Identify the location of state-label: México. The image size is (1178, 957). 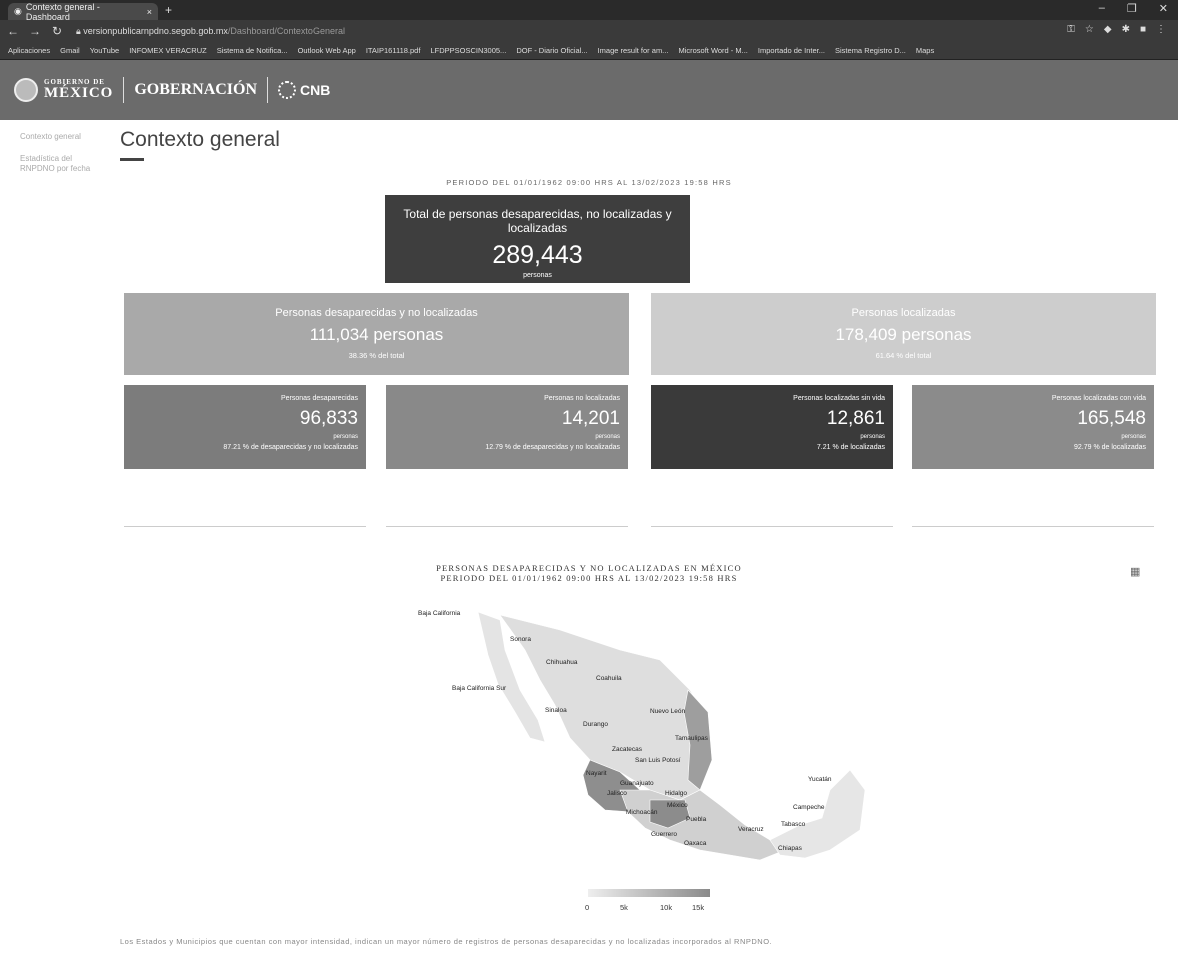
(677, 805).